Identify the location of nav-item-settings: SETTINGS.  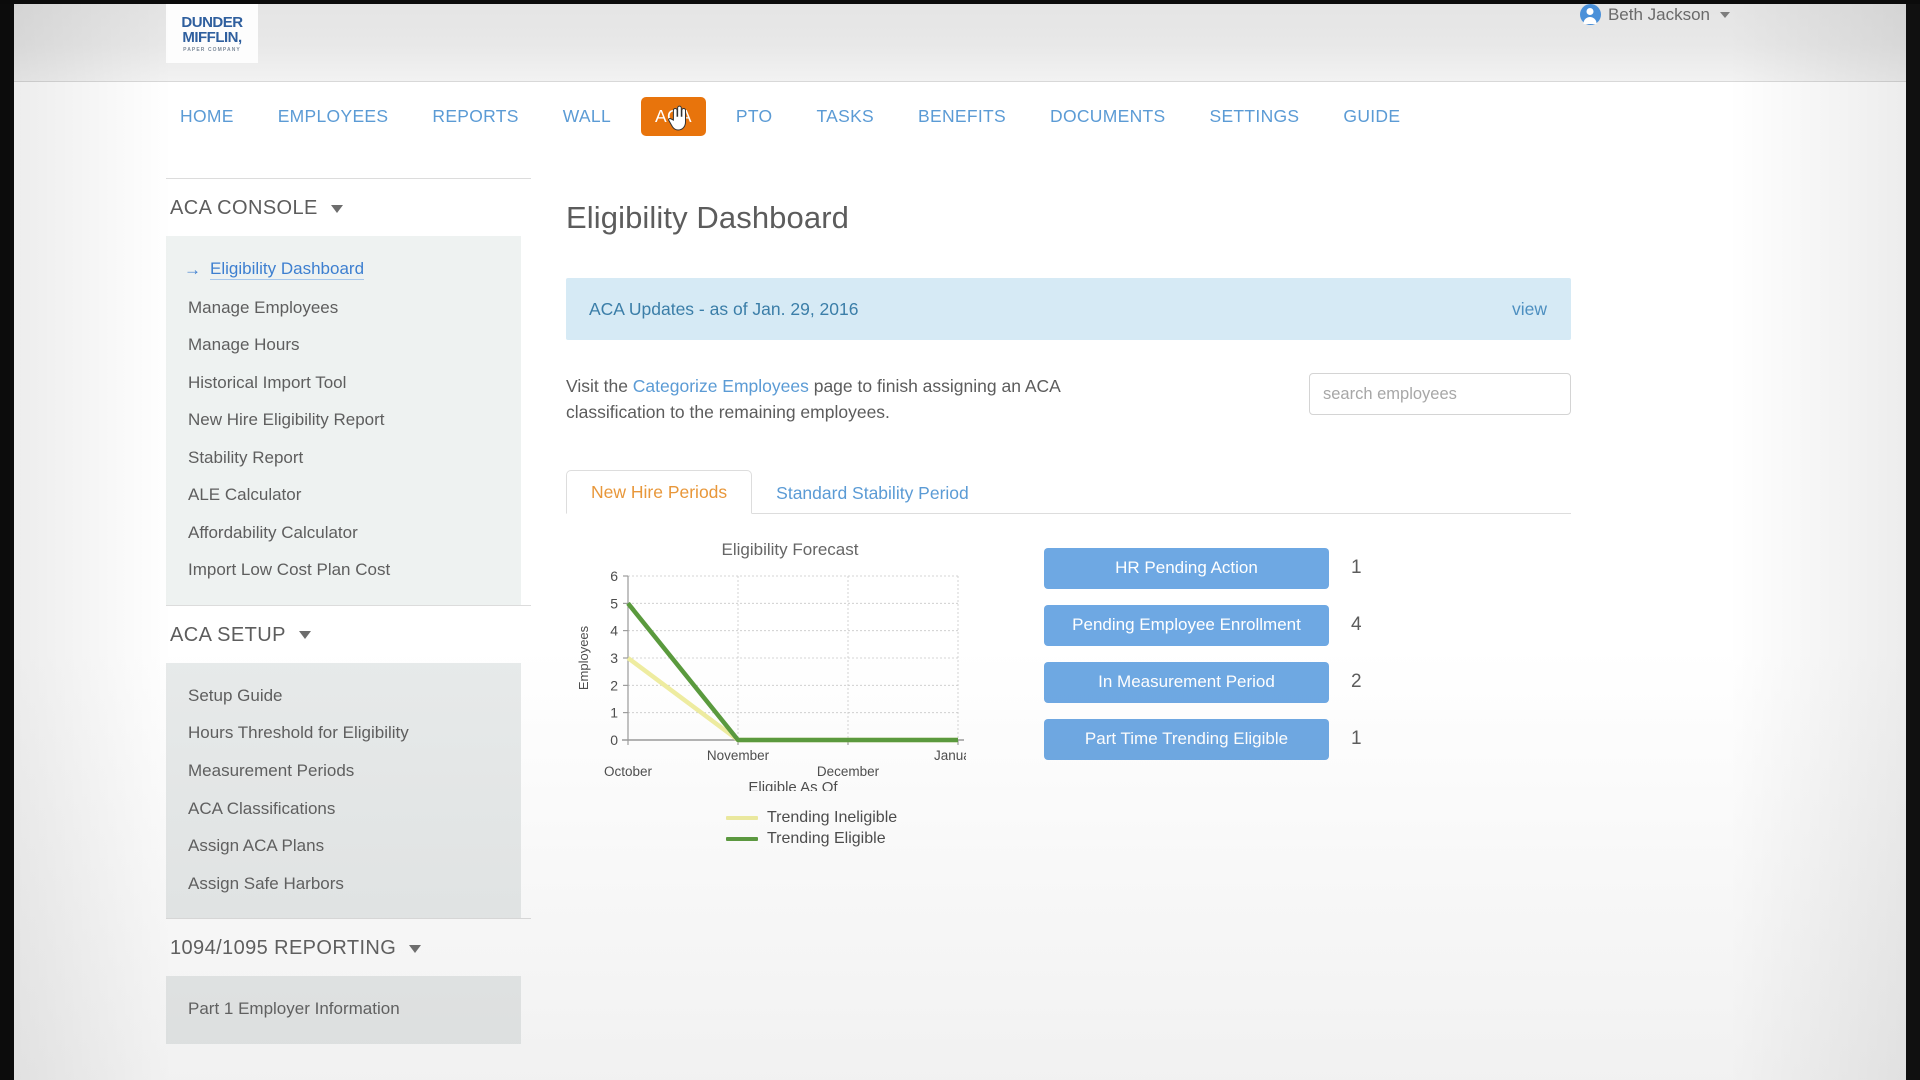
(1254, 116).